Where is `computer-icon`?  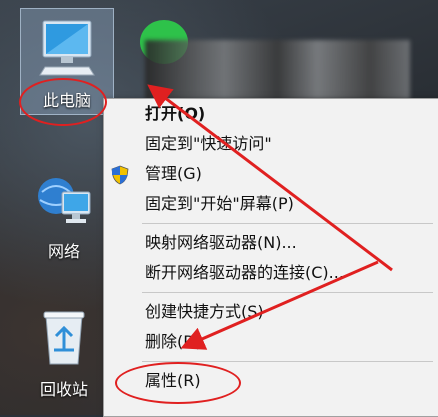 computer-icon is located at coordinates (67, 48).